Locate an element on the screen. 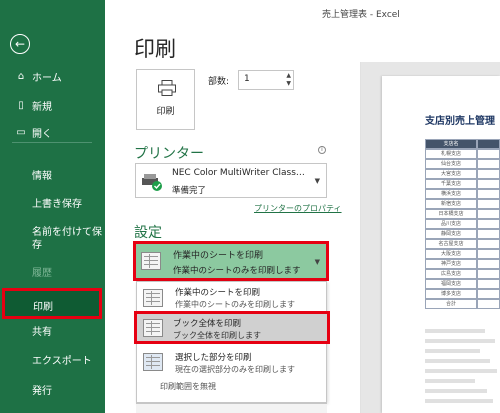 The image size is (500, 413). new-document-icon: ▯ is located at coordinates (21, 105).